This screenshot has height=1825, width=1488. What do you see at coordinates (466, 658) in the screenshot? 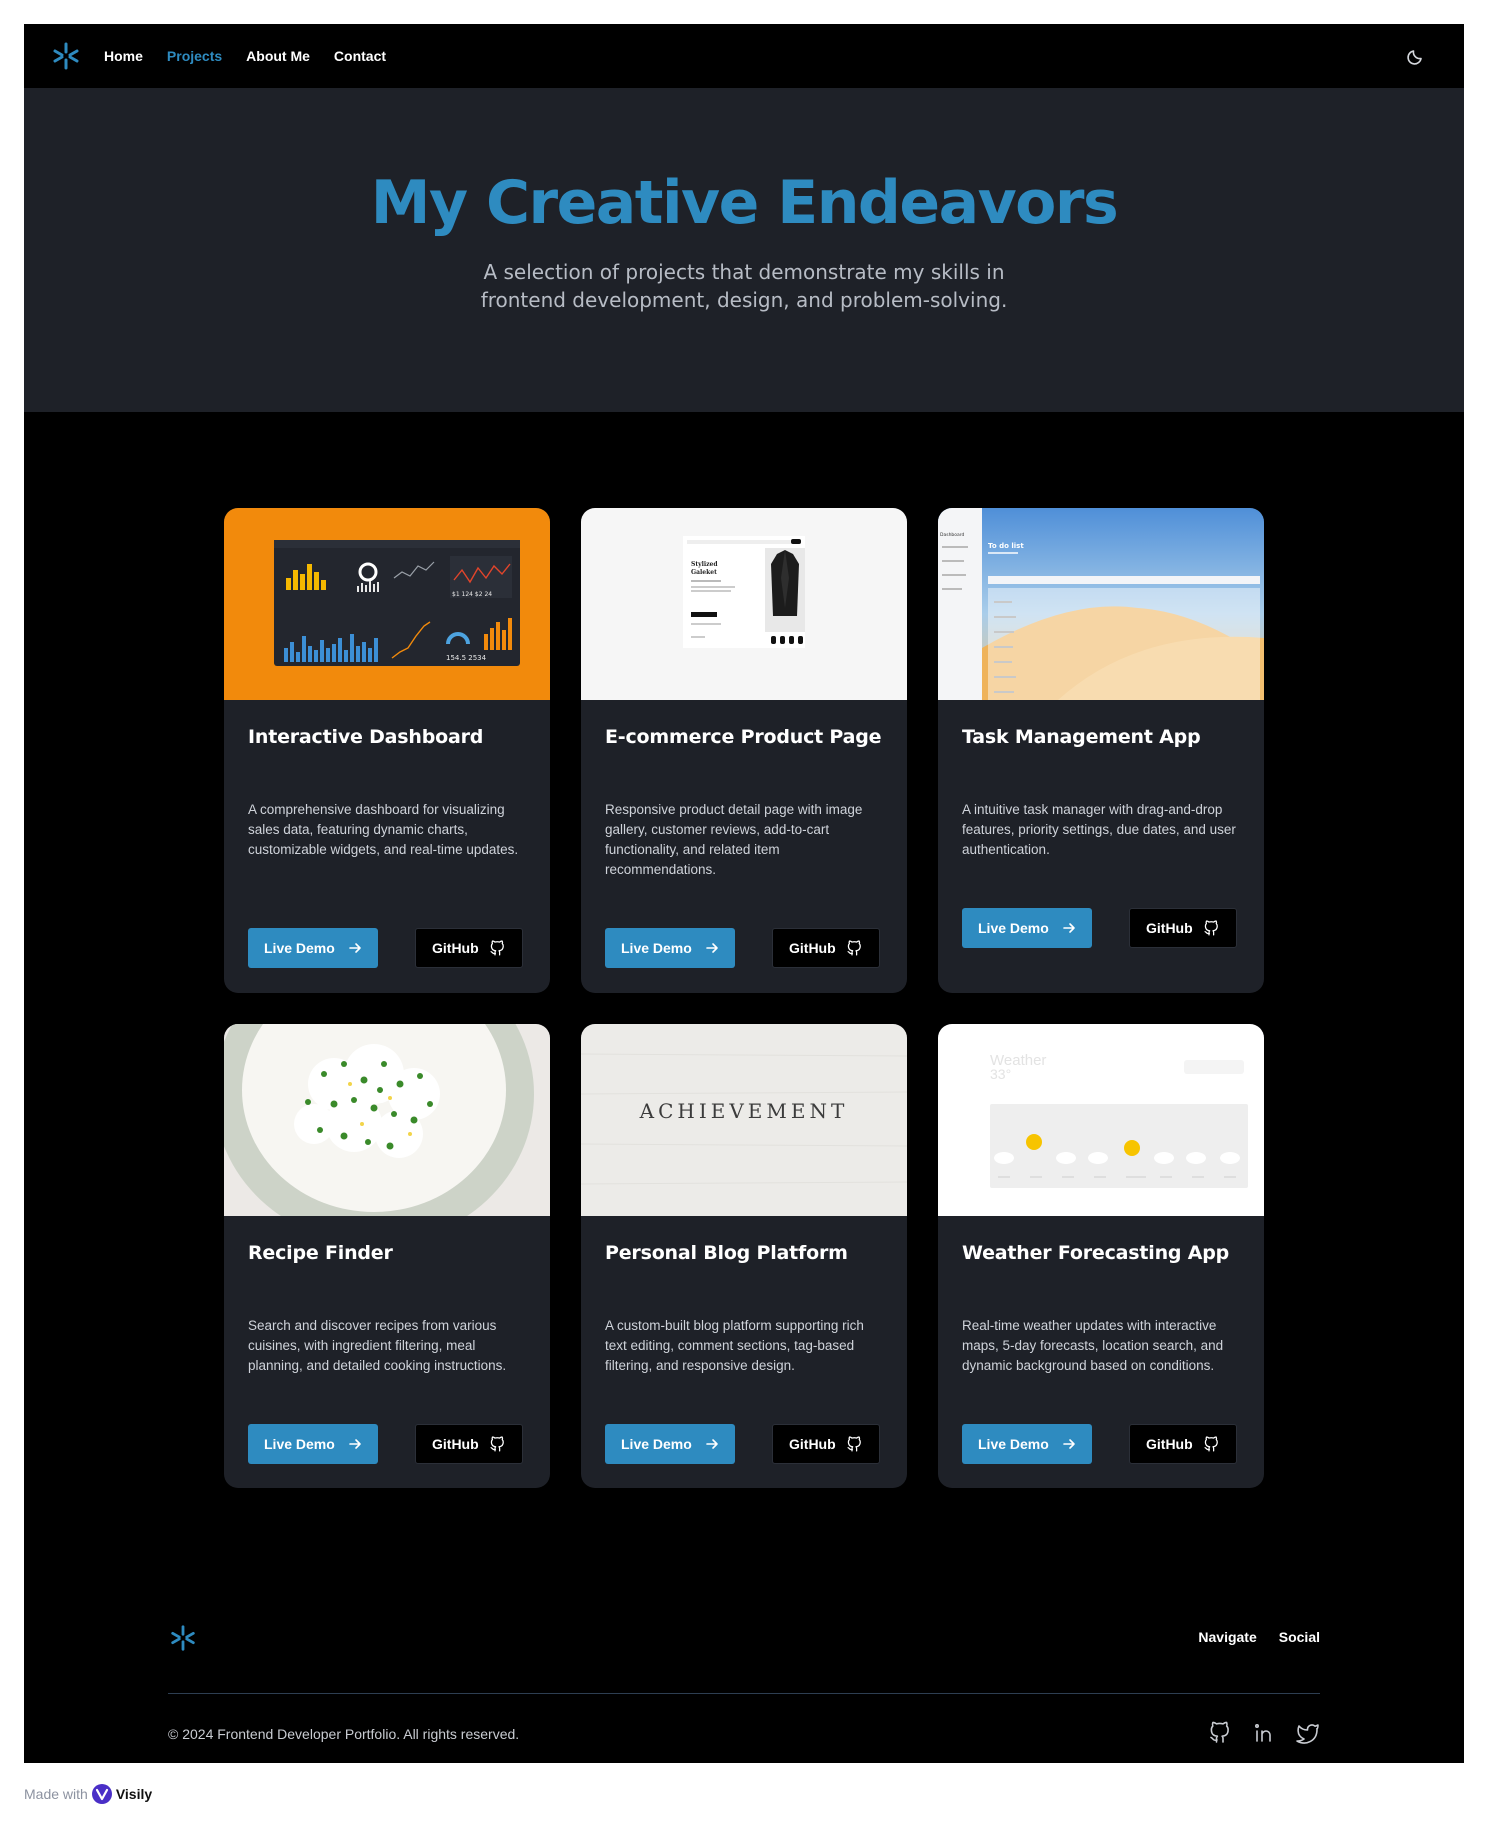
I see `svg-text: 154.5 2534` at bounding box center [466, 658].